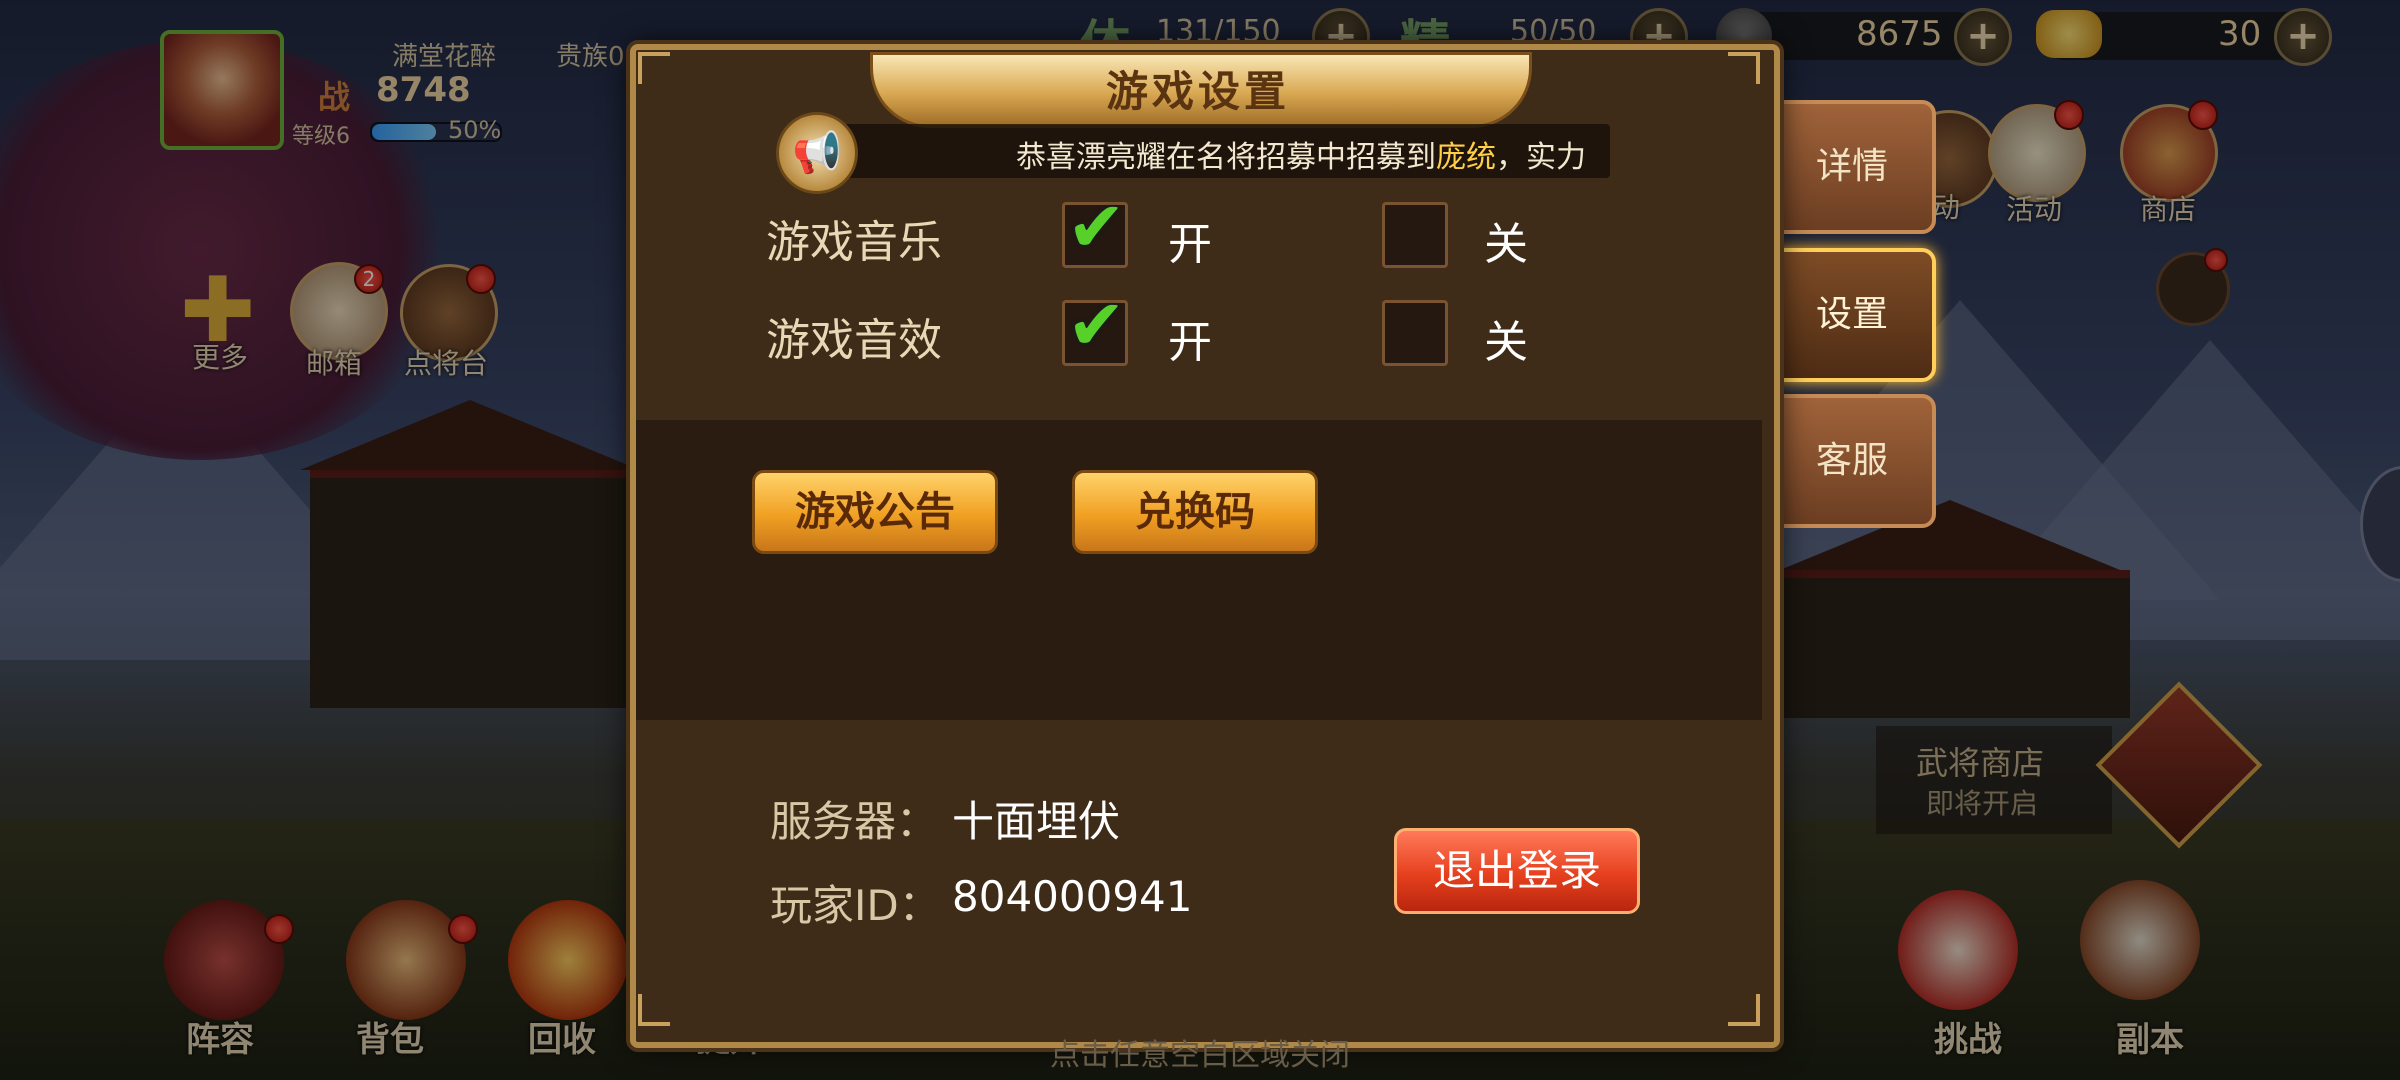  Describe the element at coordinates (1517, 871) in the screenshot. I see `logout-button: 退出登录` at that location.